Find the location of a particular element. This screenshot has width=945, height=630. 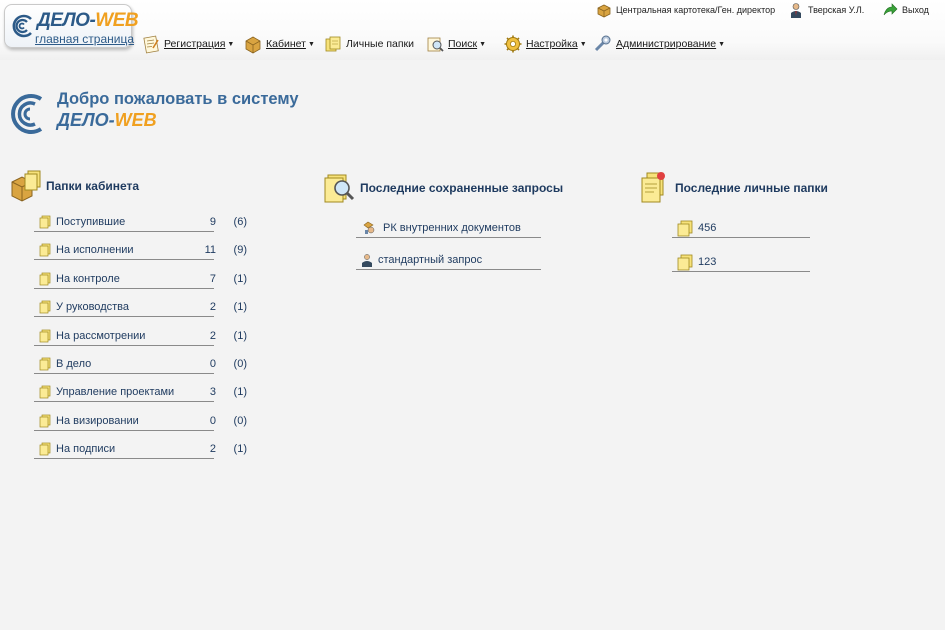

personal-folder-item: 456 is located at coordinates (741, 228).